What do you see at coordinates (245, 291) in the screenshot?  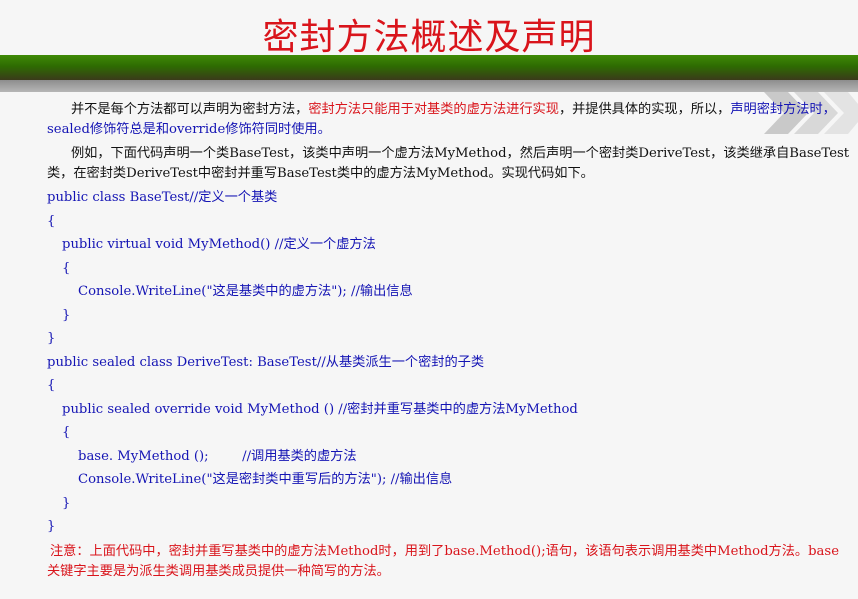 I see `code-line: Console.WriteLine("这是基类中的虚方法"); //输出信息` at bounding box center [245, 291].